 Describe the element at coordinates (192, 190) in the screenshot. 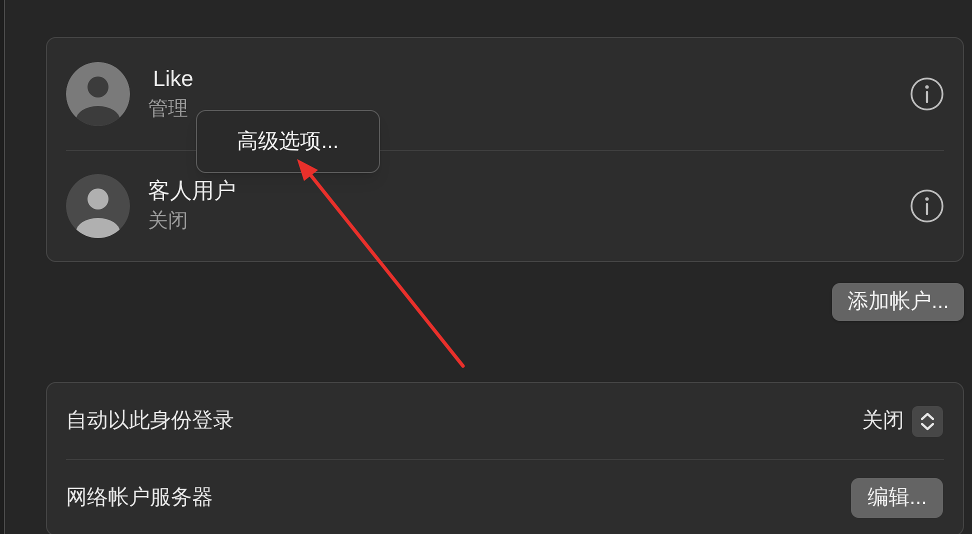

I see `account-name: 客人用户` at that location.